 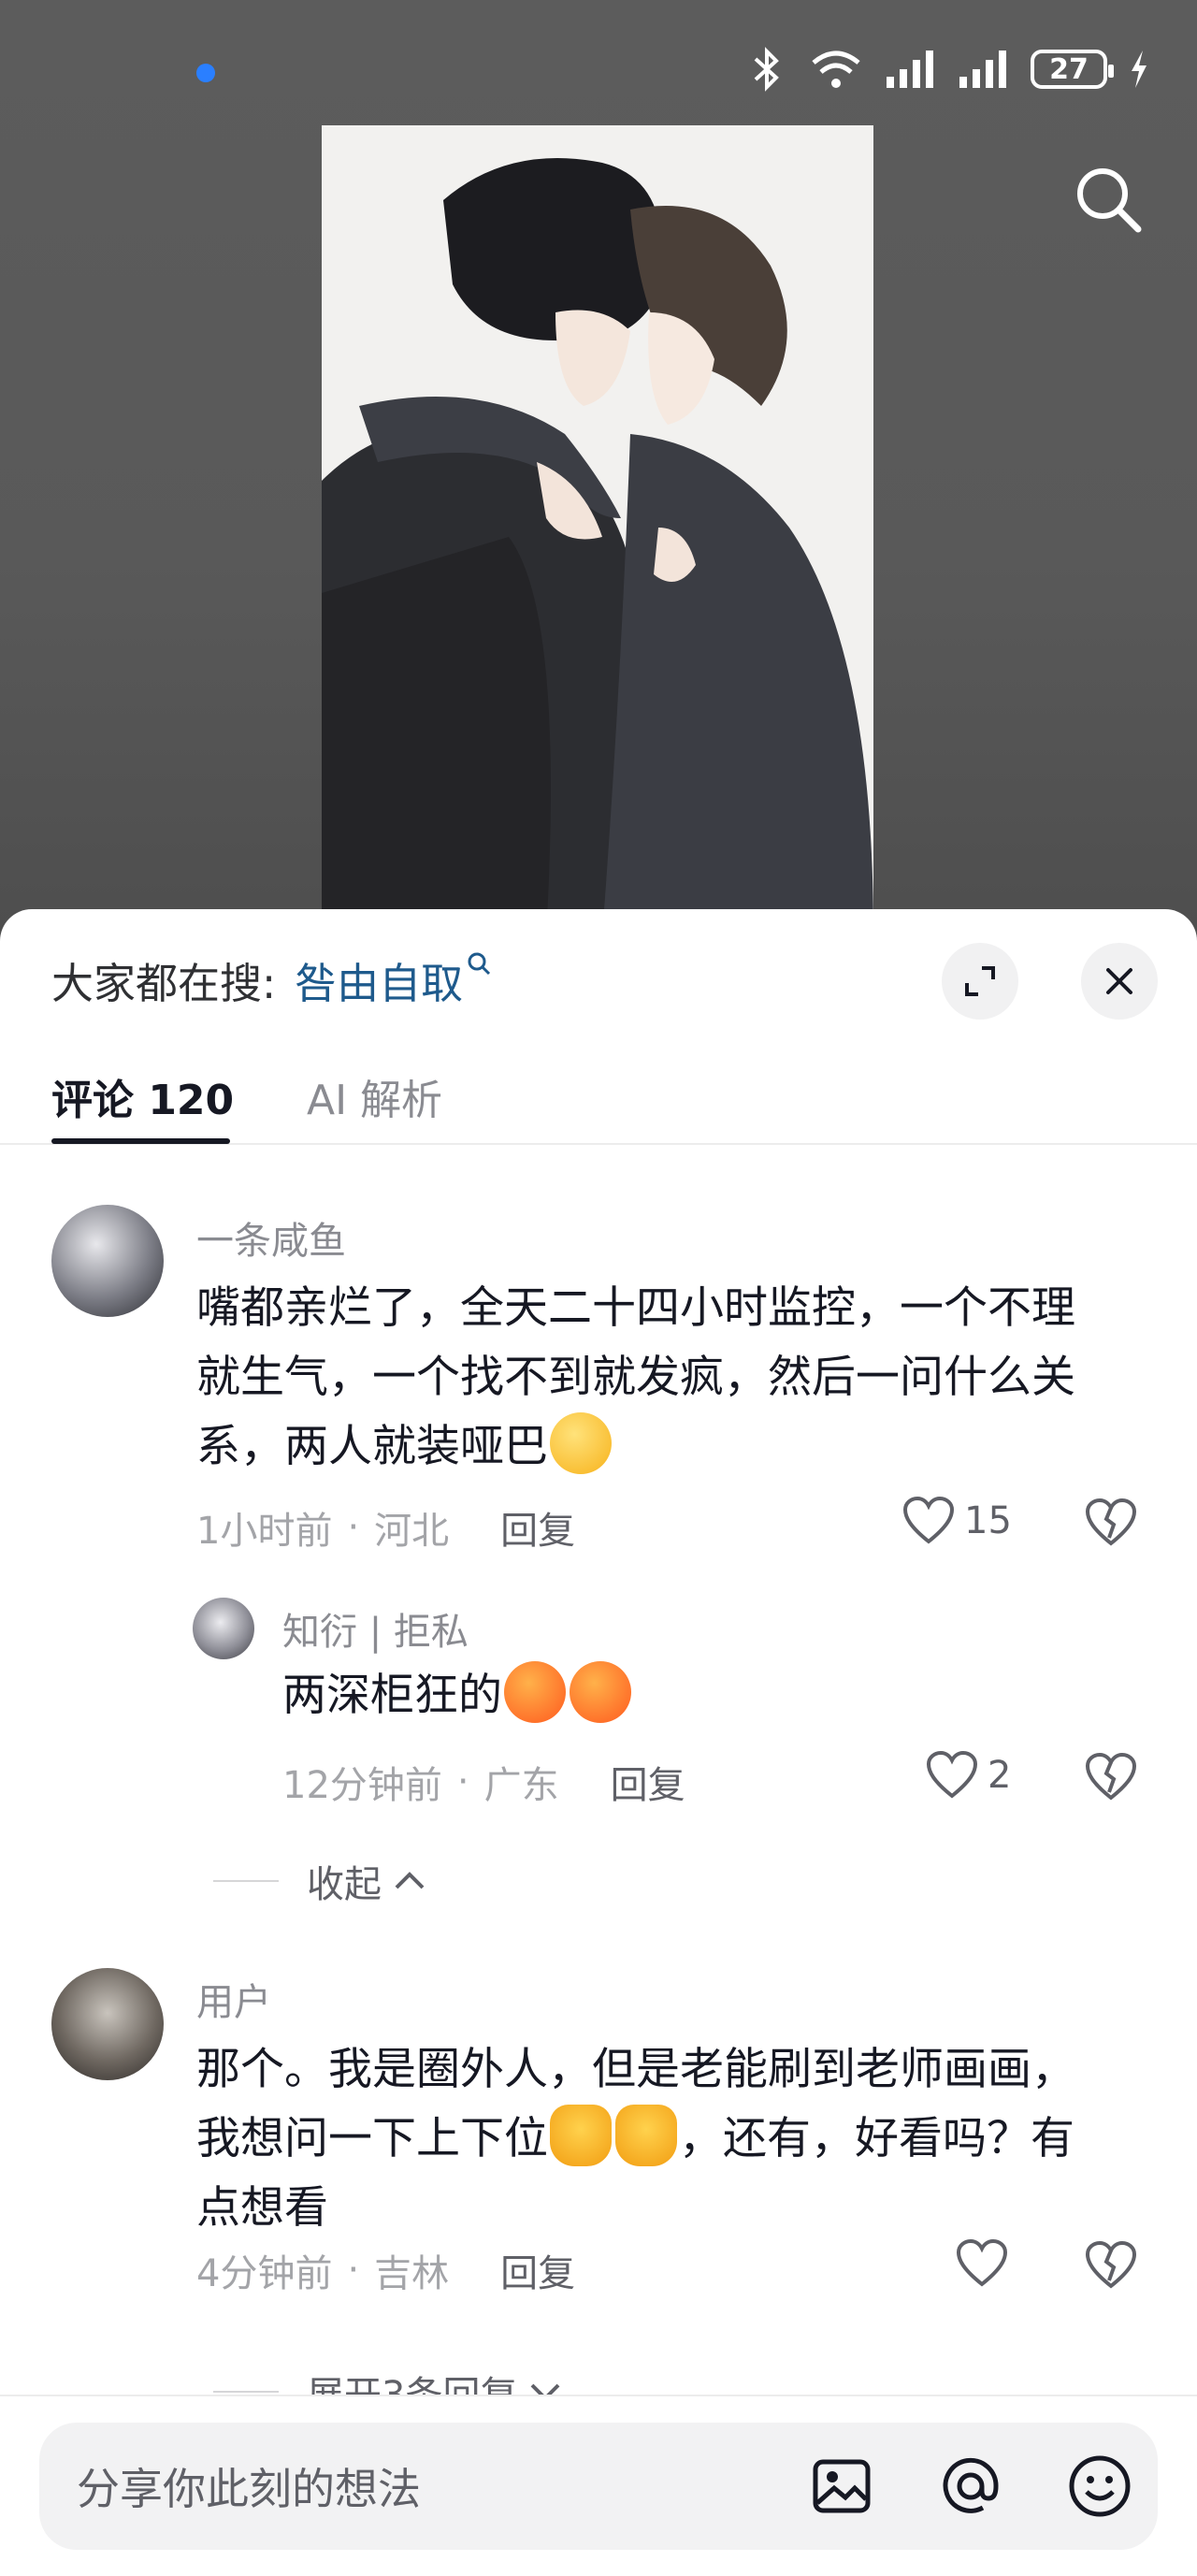 What do you see at coordinates (140, 1141) in the screenshot?
I see `tab-active-indicator` at bounding box center [140, 1141].